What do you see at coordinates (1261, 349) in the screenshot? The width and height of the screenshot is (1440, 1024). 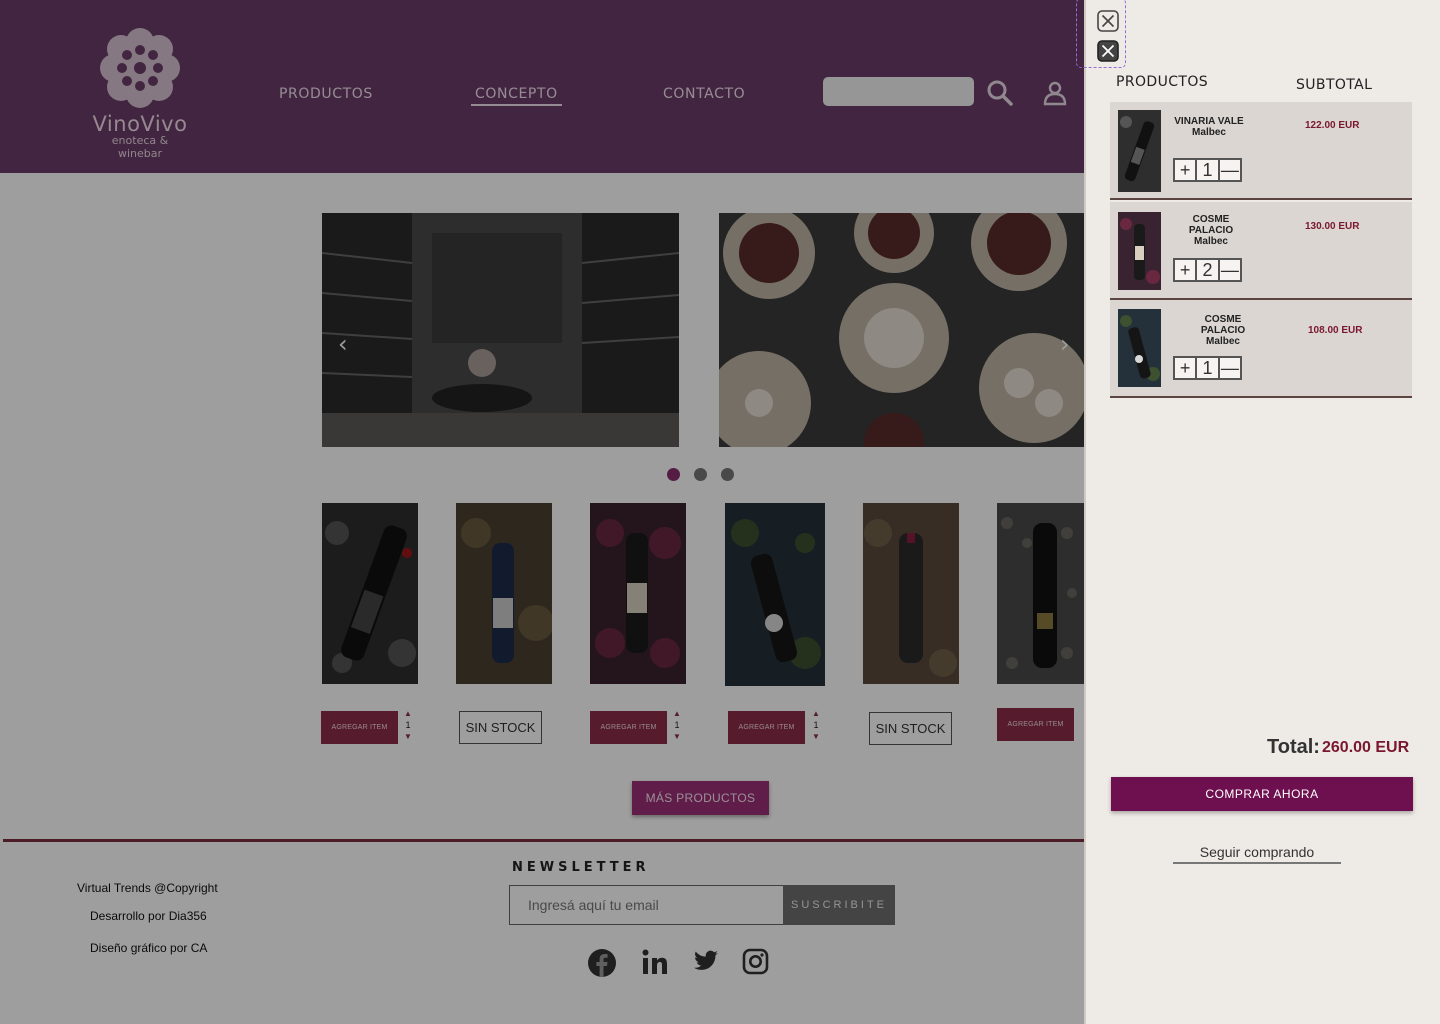 I see `cart-item: COSME PALACIO Malbec 108.00 EUR + 1 —` at bounding box center [1261, 349].